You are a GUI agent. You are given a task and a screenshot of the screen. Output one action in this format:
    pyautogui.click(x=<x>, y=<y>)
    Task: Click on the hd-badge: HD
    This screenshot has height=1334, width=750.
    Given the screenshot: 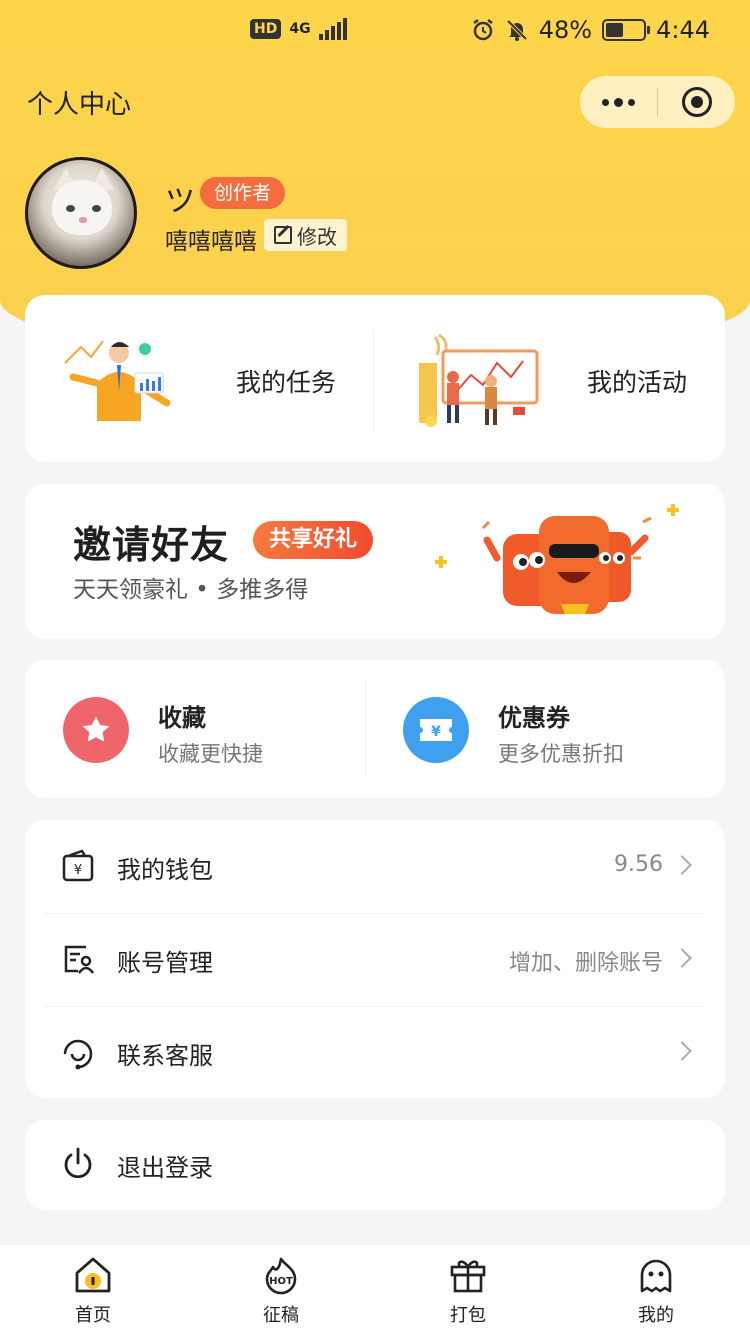 What is the action you would take?
    pyautogui.click(x=266, y=29)
    